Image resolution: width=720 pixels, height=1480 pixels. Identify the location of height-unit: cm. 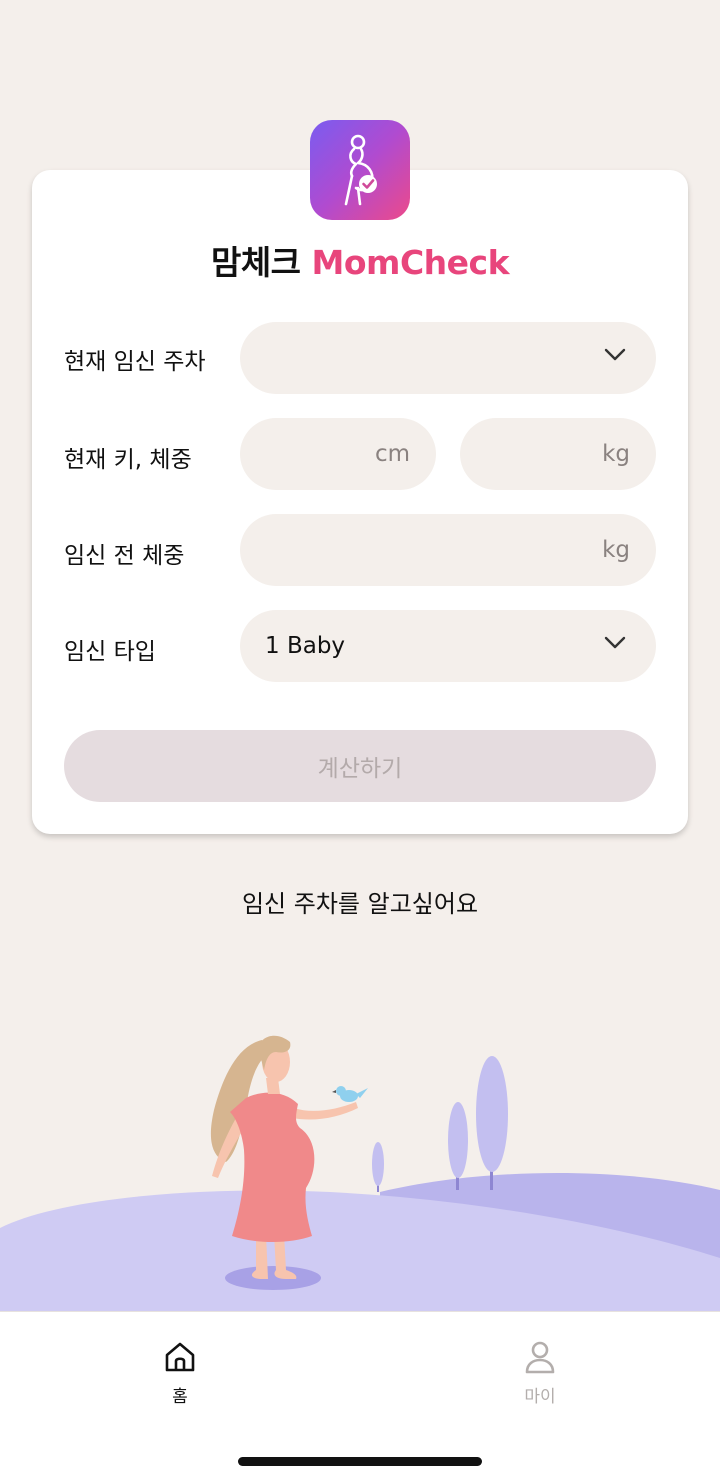
(392, 454).